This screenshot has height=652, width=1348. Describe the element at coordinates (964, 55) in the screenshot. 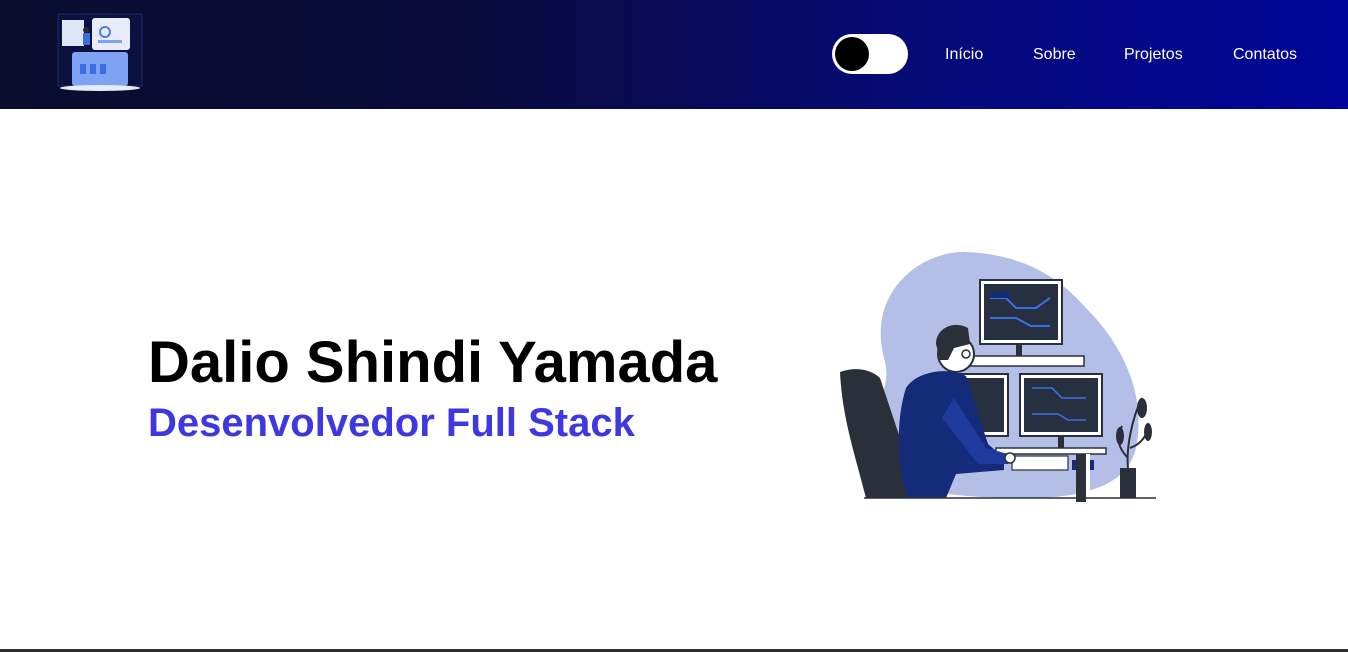

I see `nav-link-inicio: Início` at that location.